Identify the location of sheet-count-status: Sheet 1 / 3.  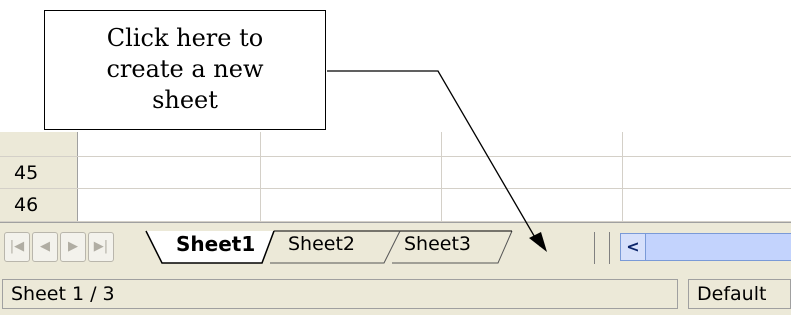
(340, 294).